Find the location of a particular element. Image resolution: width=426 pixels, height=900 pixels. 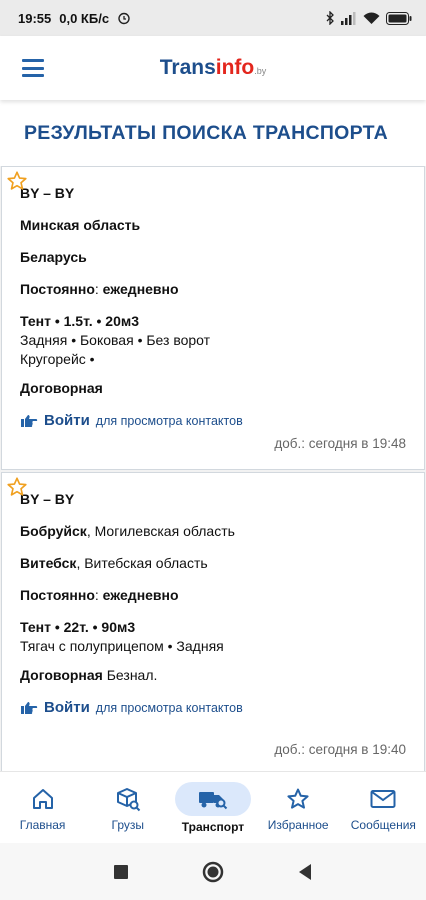

nav-label: Грузы is located at coordinates (128, 824).